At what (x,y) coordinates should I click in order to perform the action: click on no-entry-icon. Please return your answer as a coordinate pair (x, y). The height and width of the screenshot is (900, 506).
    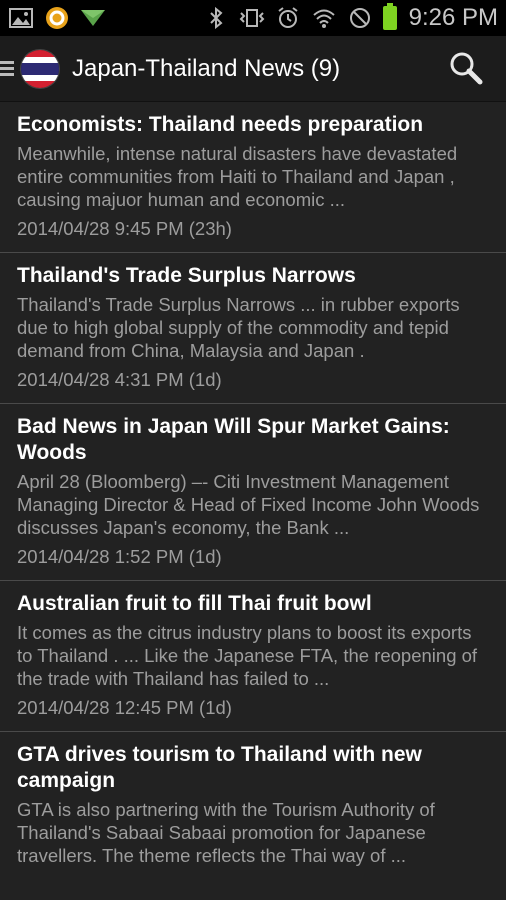
    Looking at the image, I should click on (360, 18).